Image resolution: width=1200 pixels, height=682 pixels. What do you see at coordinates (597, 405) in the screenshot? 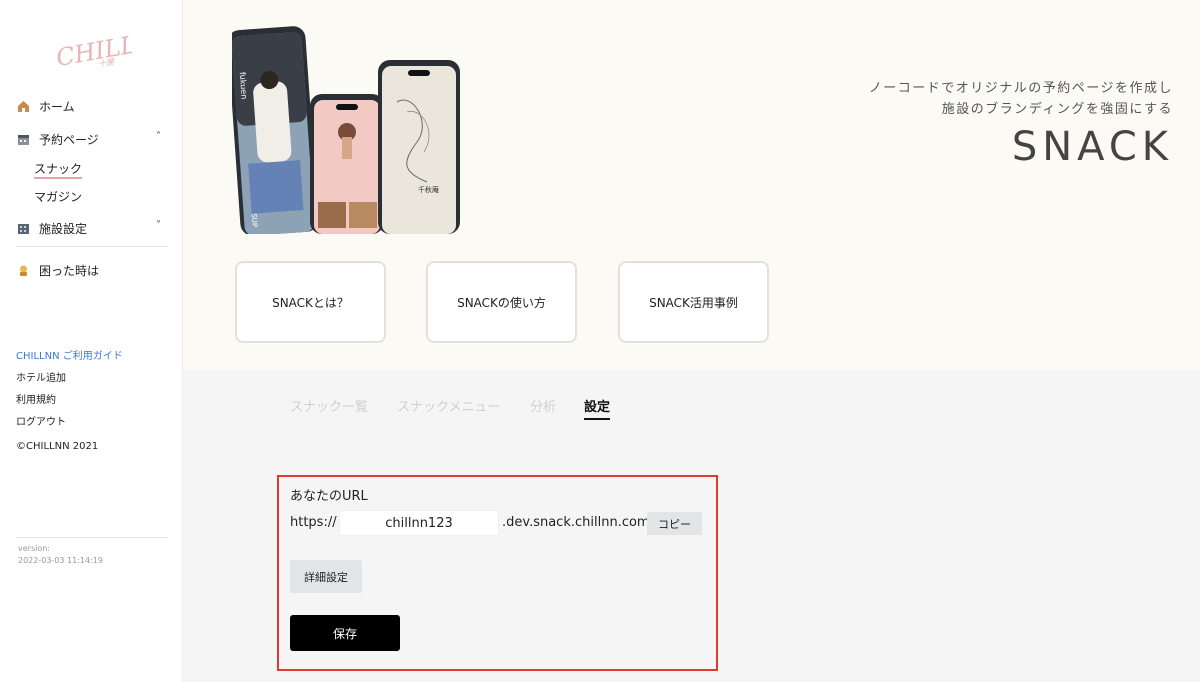
I see `tab-settings: 設定` at bounding box center [597, 405].